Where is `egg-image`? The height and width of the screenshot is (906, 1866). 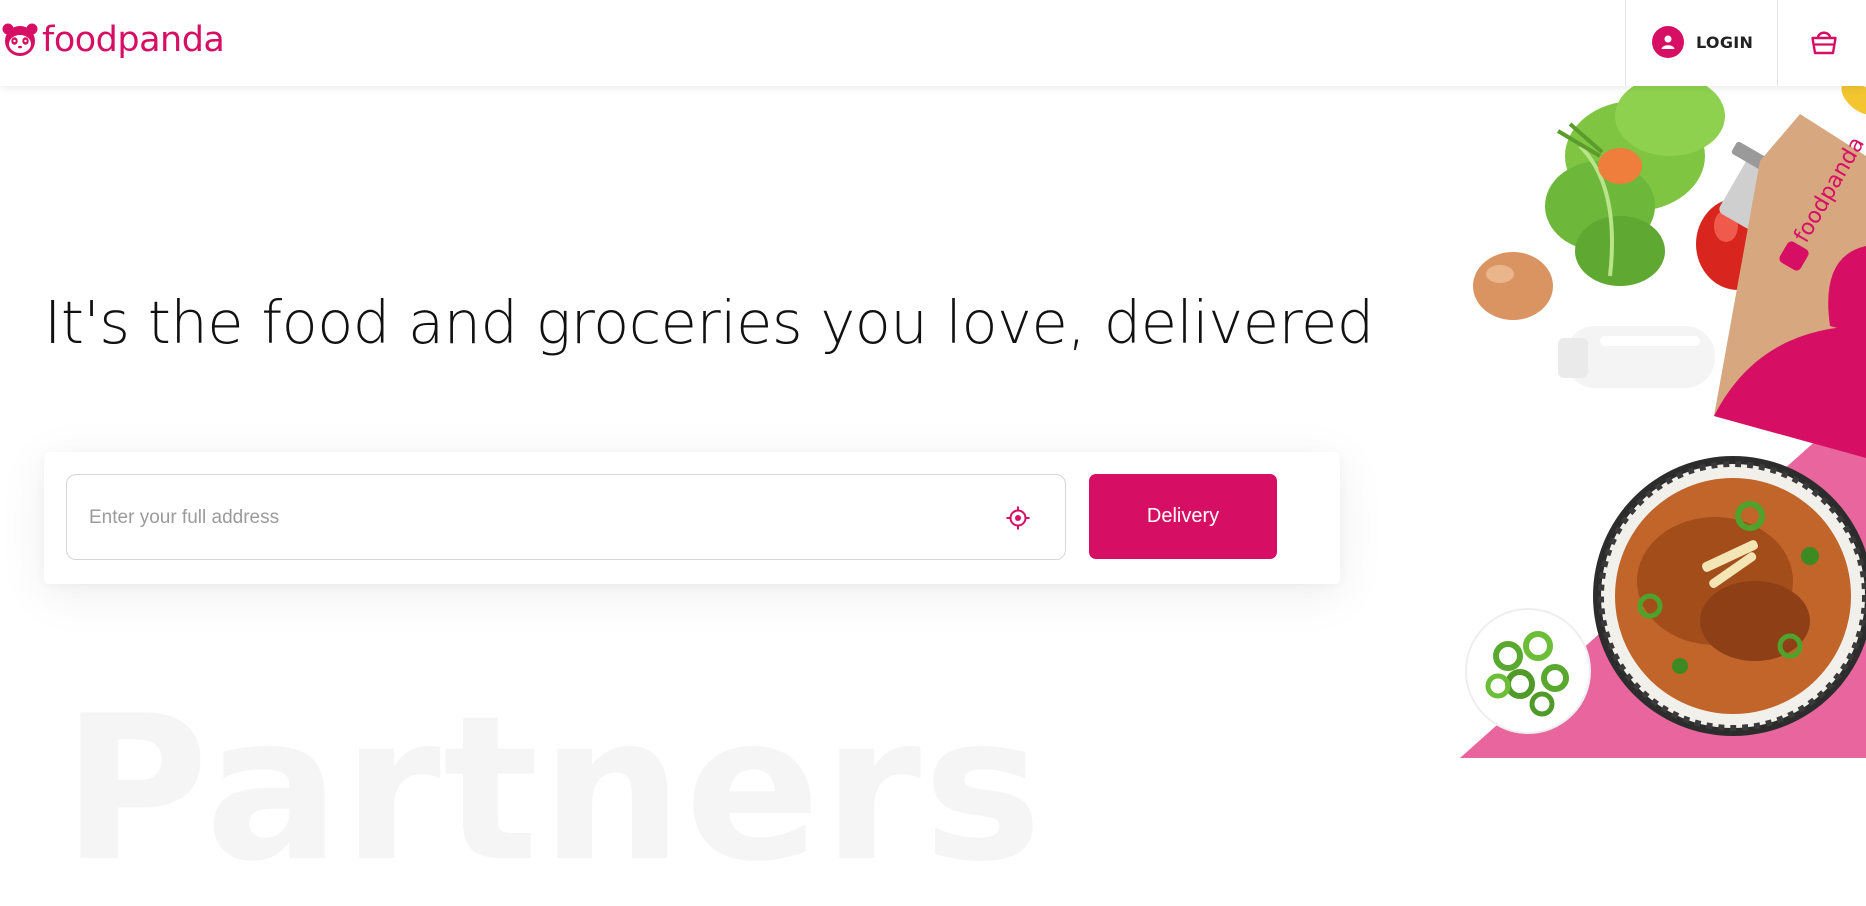
egg-image is located at coordinates (1513, 286).